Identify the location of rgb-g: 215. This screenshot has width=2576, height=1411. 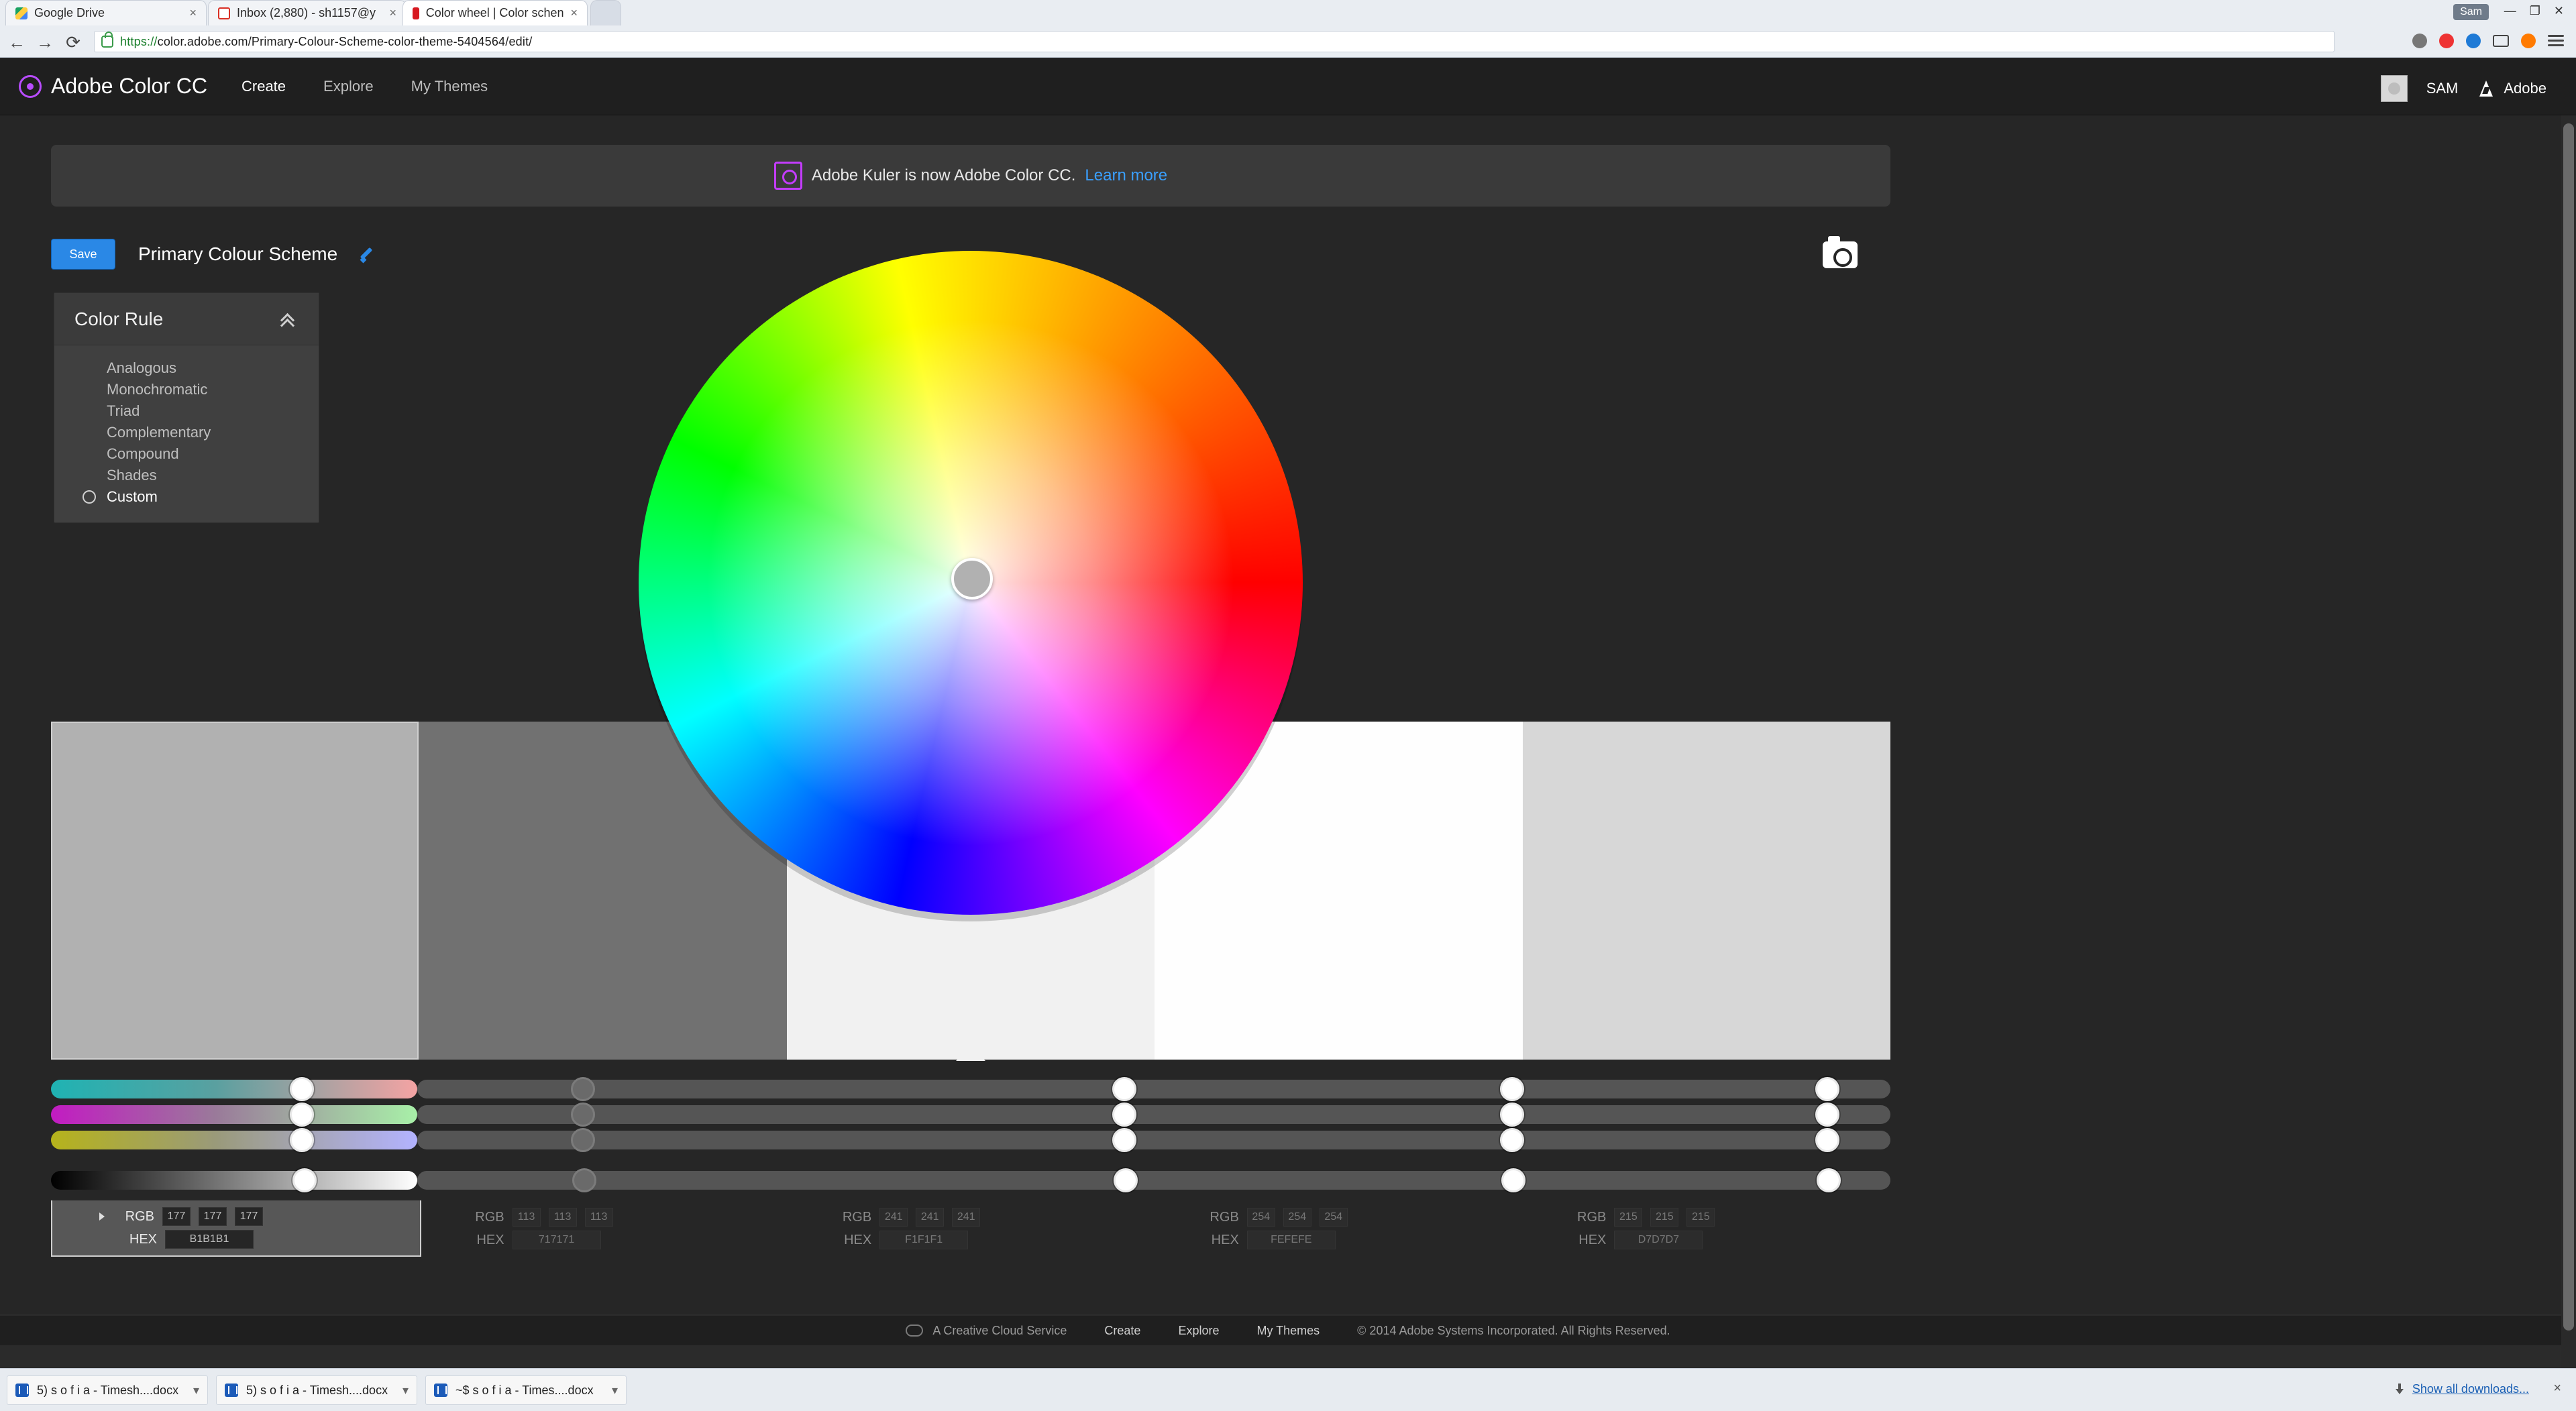
(1664, 1217).